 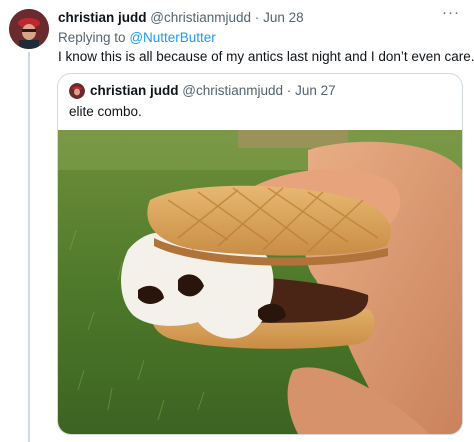 What do you see at coordinates (315, 90) in the screenshot?
I see `quoted-tweet-date: Jun 27` at bounding box center [315, 90].